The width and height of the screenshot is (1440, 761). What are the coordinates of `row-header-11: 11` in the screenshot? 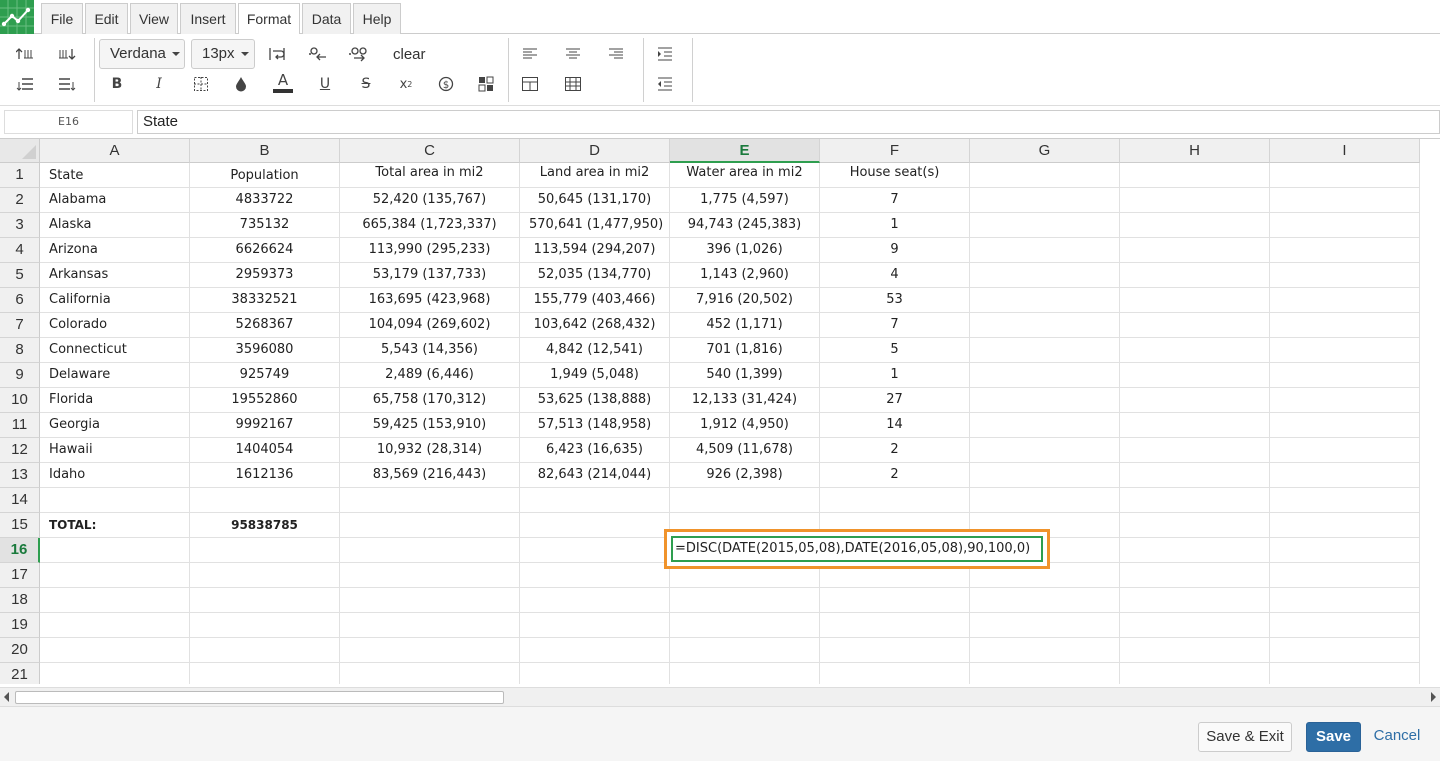 It's located at (20, 425).